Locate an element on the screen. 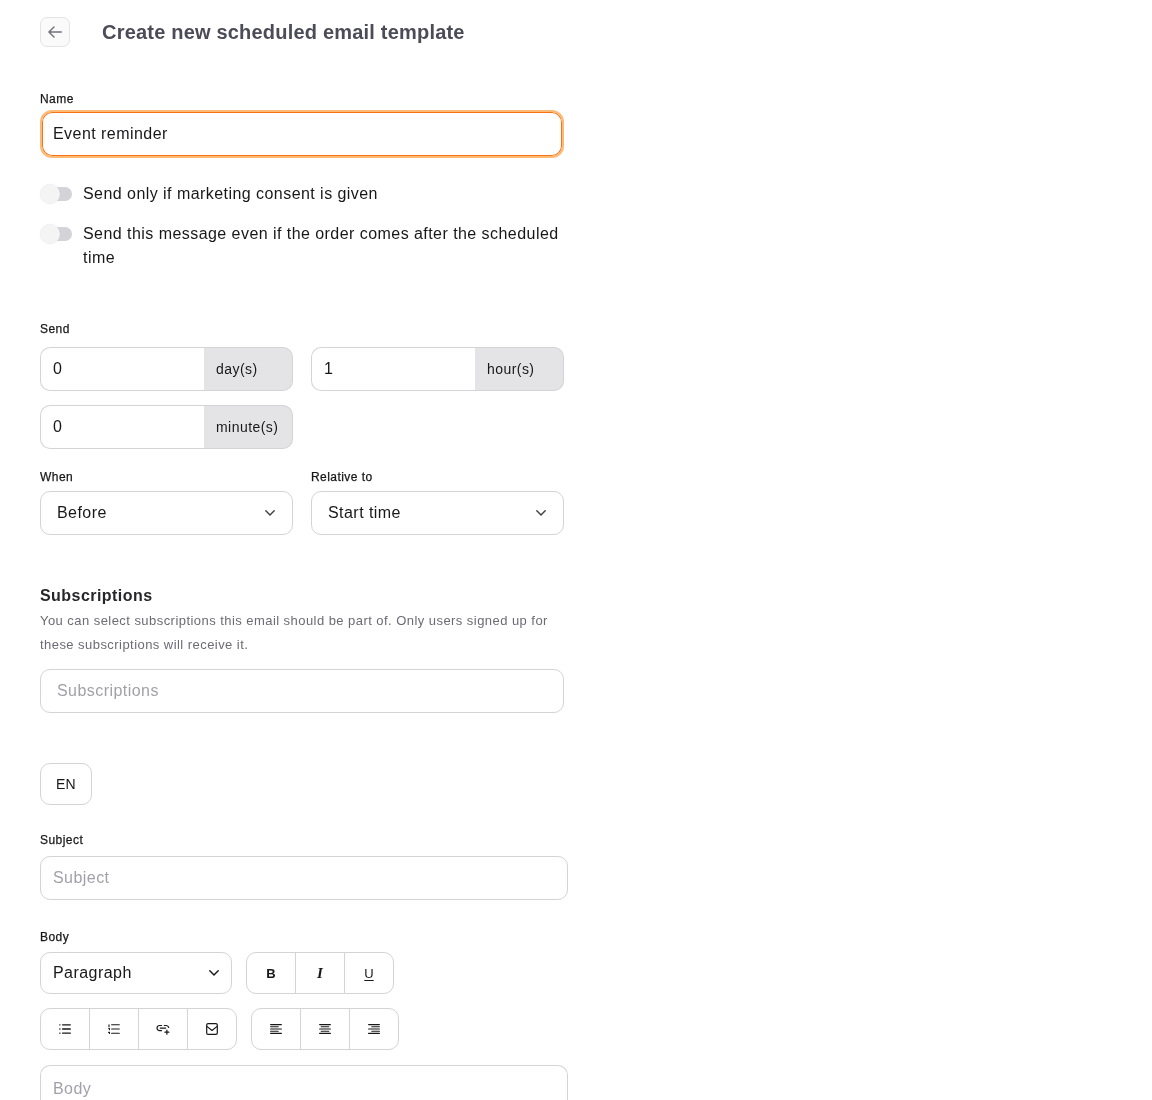  underline-button: U is located at coordinates (369, 973).